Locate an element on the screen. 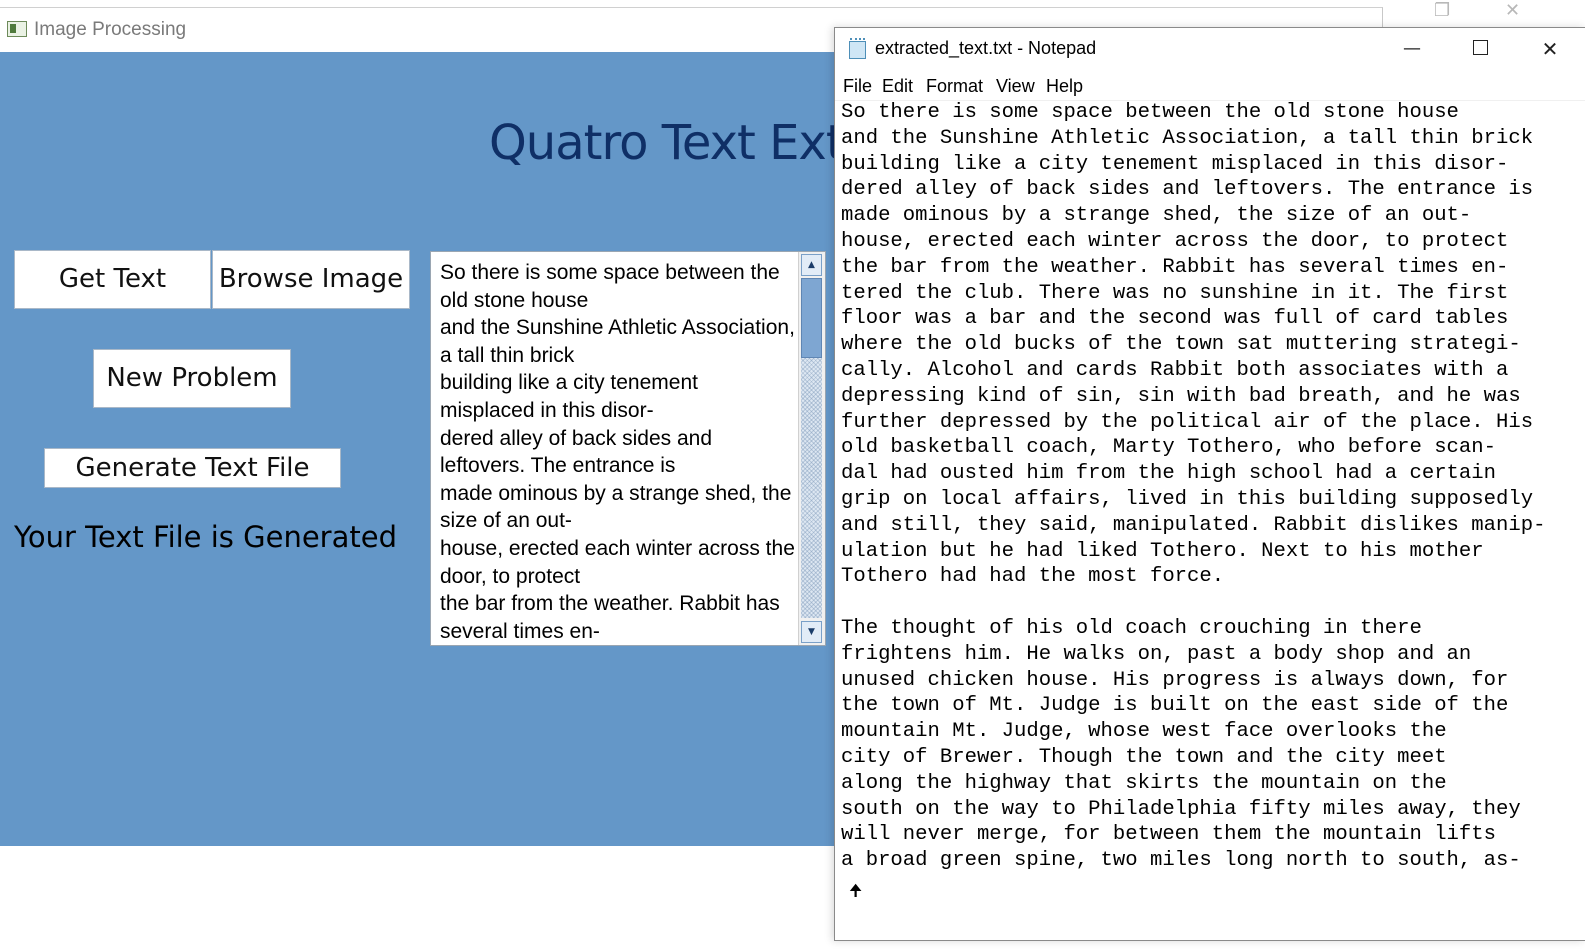  new-problem-button: New Problem is located at coordinates (192, 378).